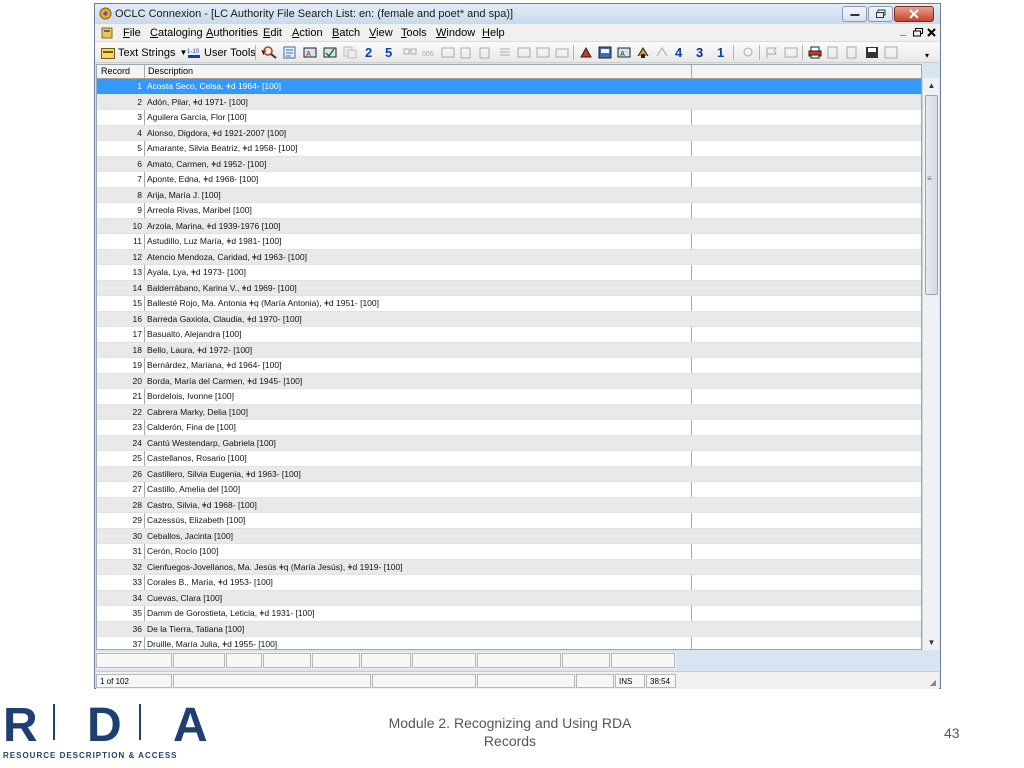 This screenshot has height=768, width=1024. Describe the element at coordinates (834, 52) in the screenshot. I see `macro-icon` at that location.